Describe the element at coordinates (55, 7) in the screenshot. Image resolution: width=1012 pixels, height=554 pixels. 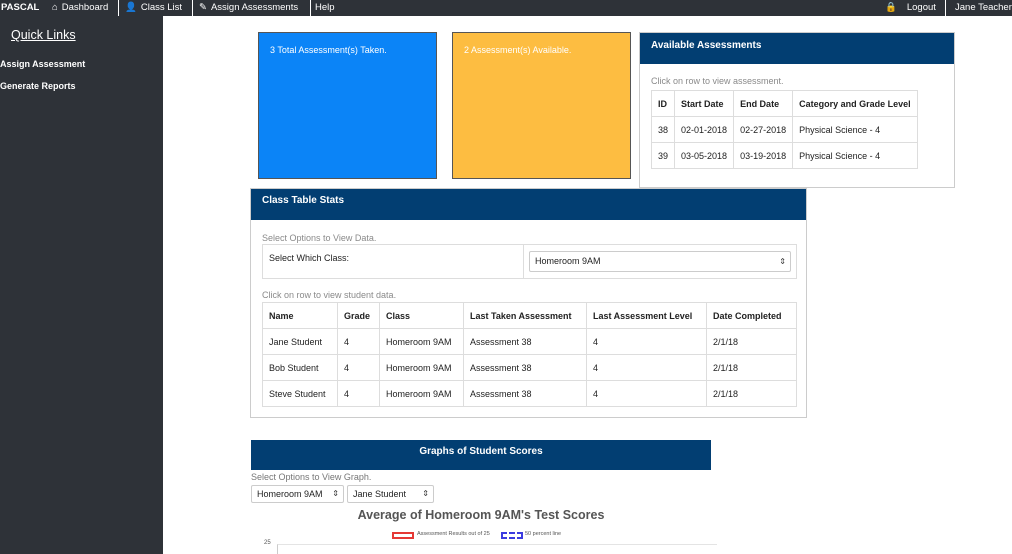
I see `home-icon: ⌂` at that location.